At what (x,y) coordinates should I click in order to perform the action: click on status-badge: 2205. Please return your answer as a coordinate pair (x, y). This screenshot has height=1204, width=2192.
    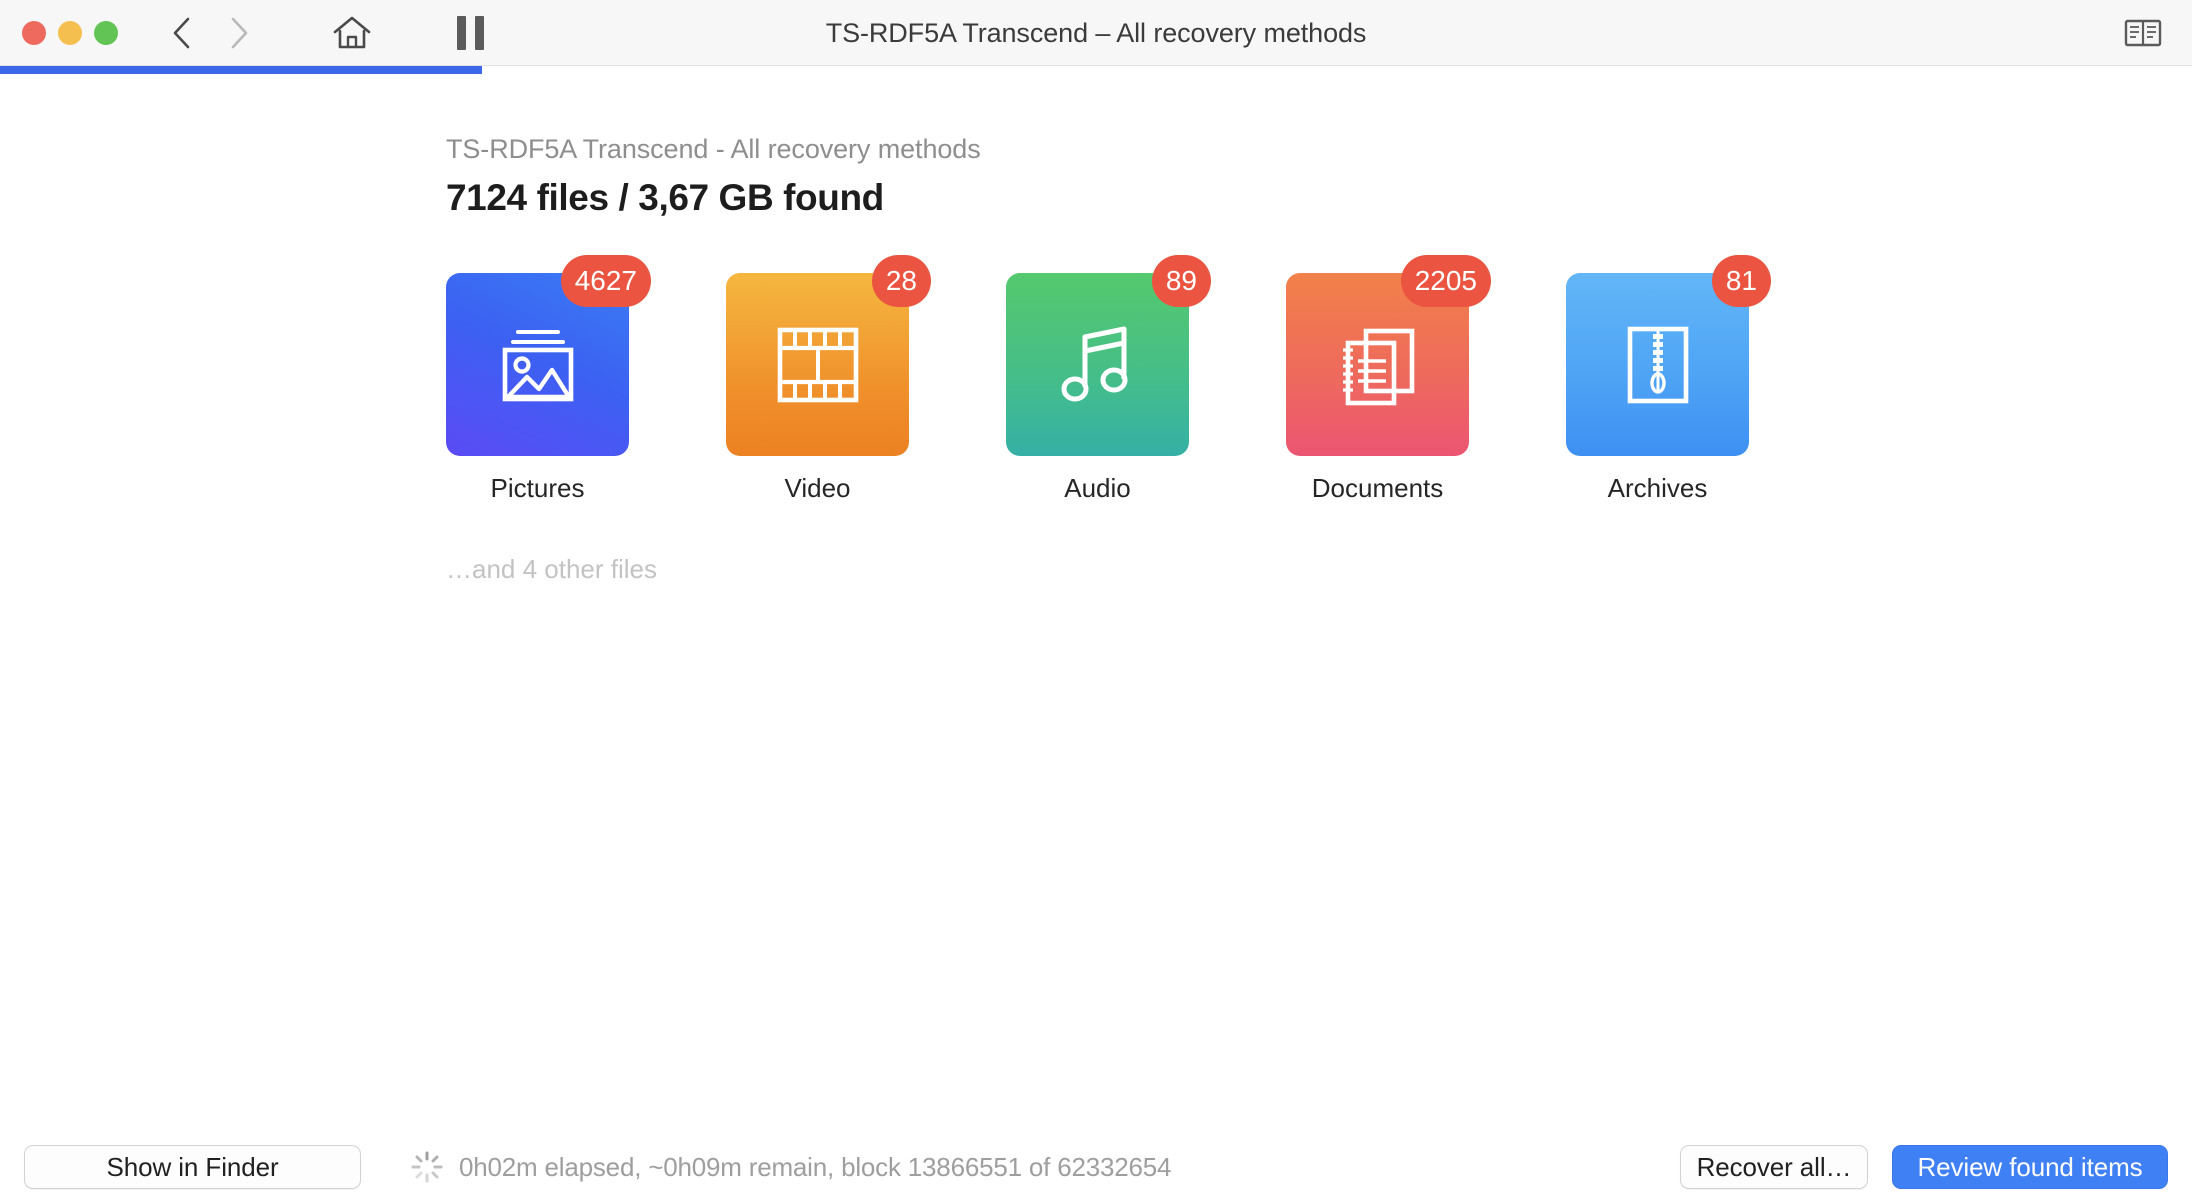
    Looking at the image, I should click on (1445, 281).